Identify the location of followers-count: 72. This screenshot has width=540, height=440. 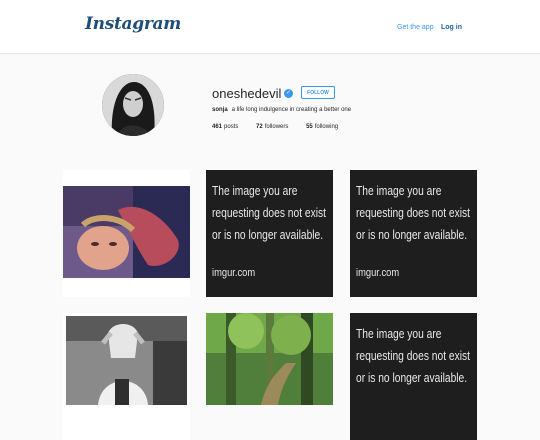
(259, 127).